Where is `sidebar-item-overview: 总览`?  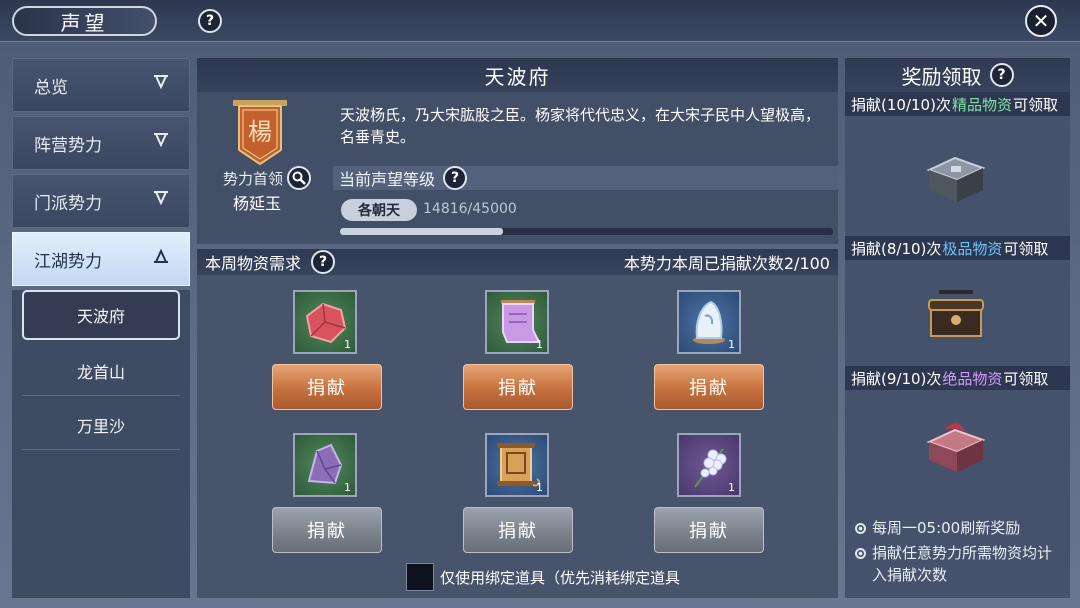
sidebar-item-overview: 总览 is located at coordinates (101, 85).